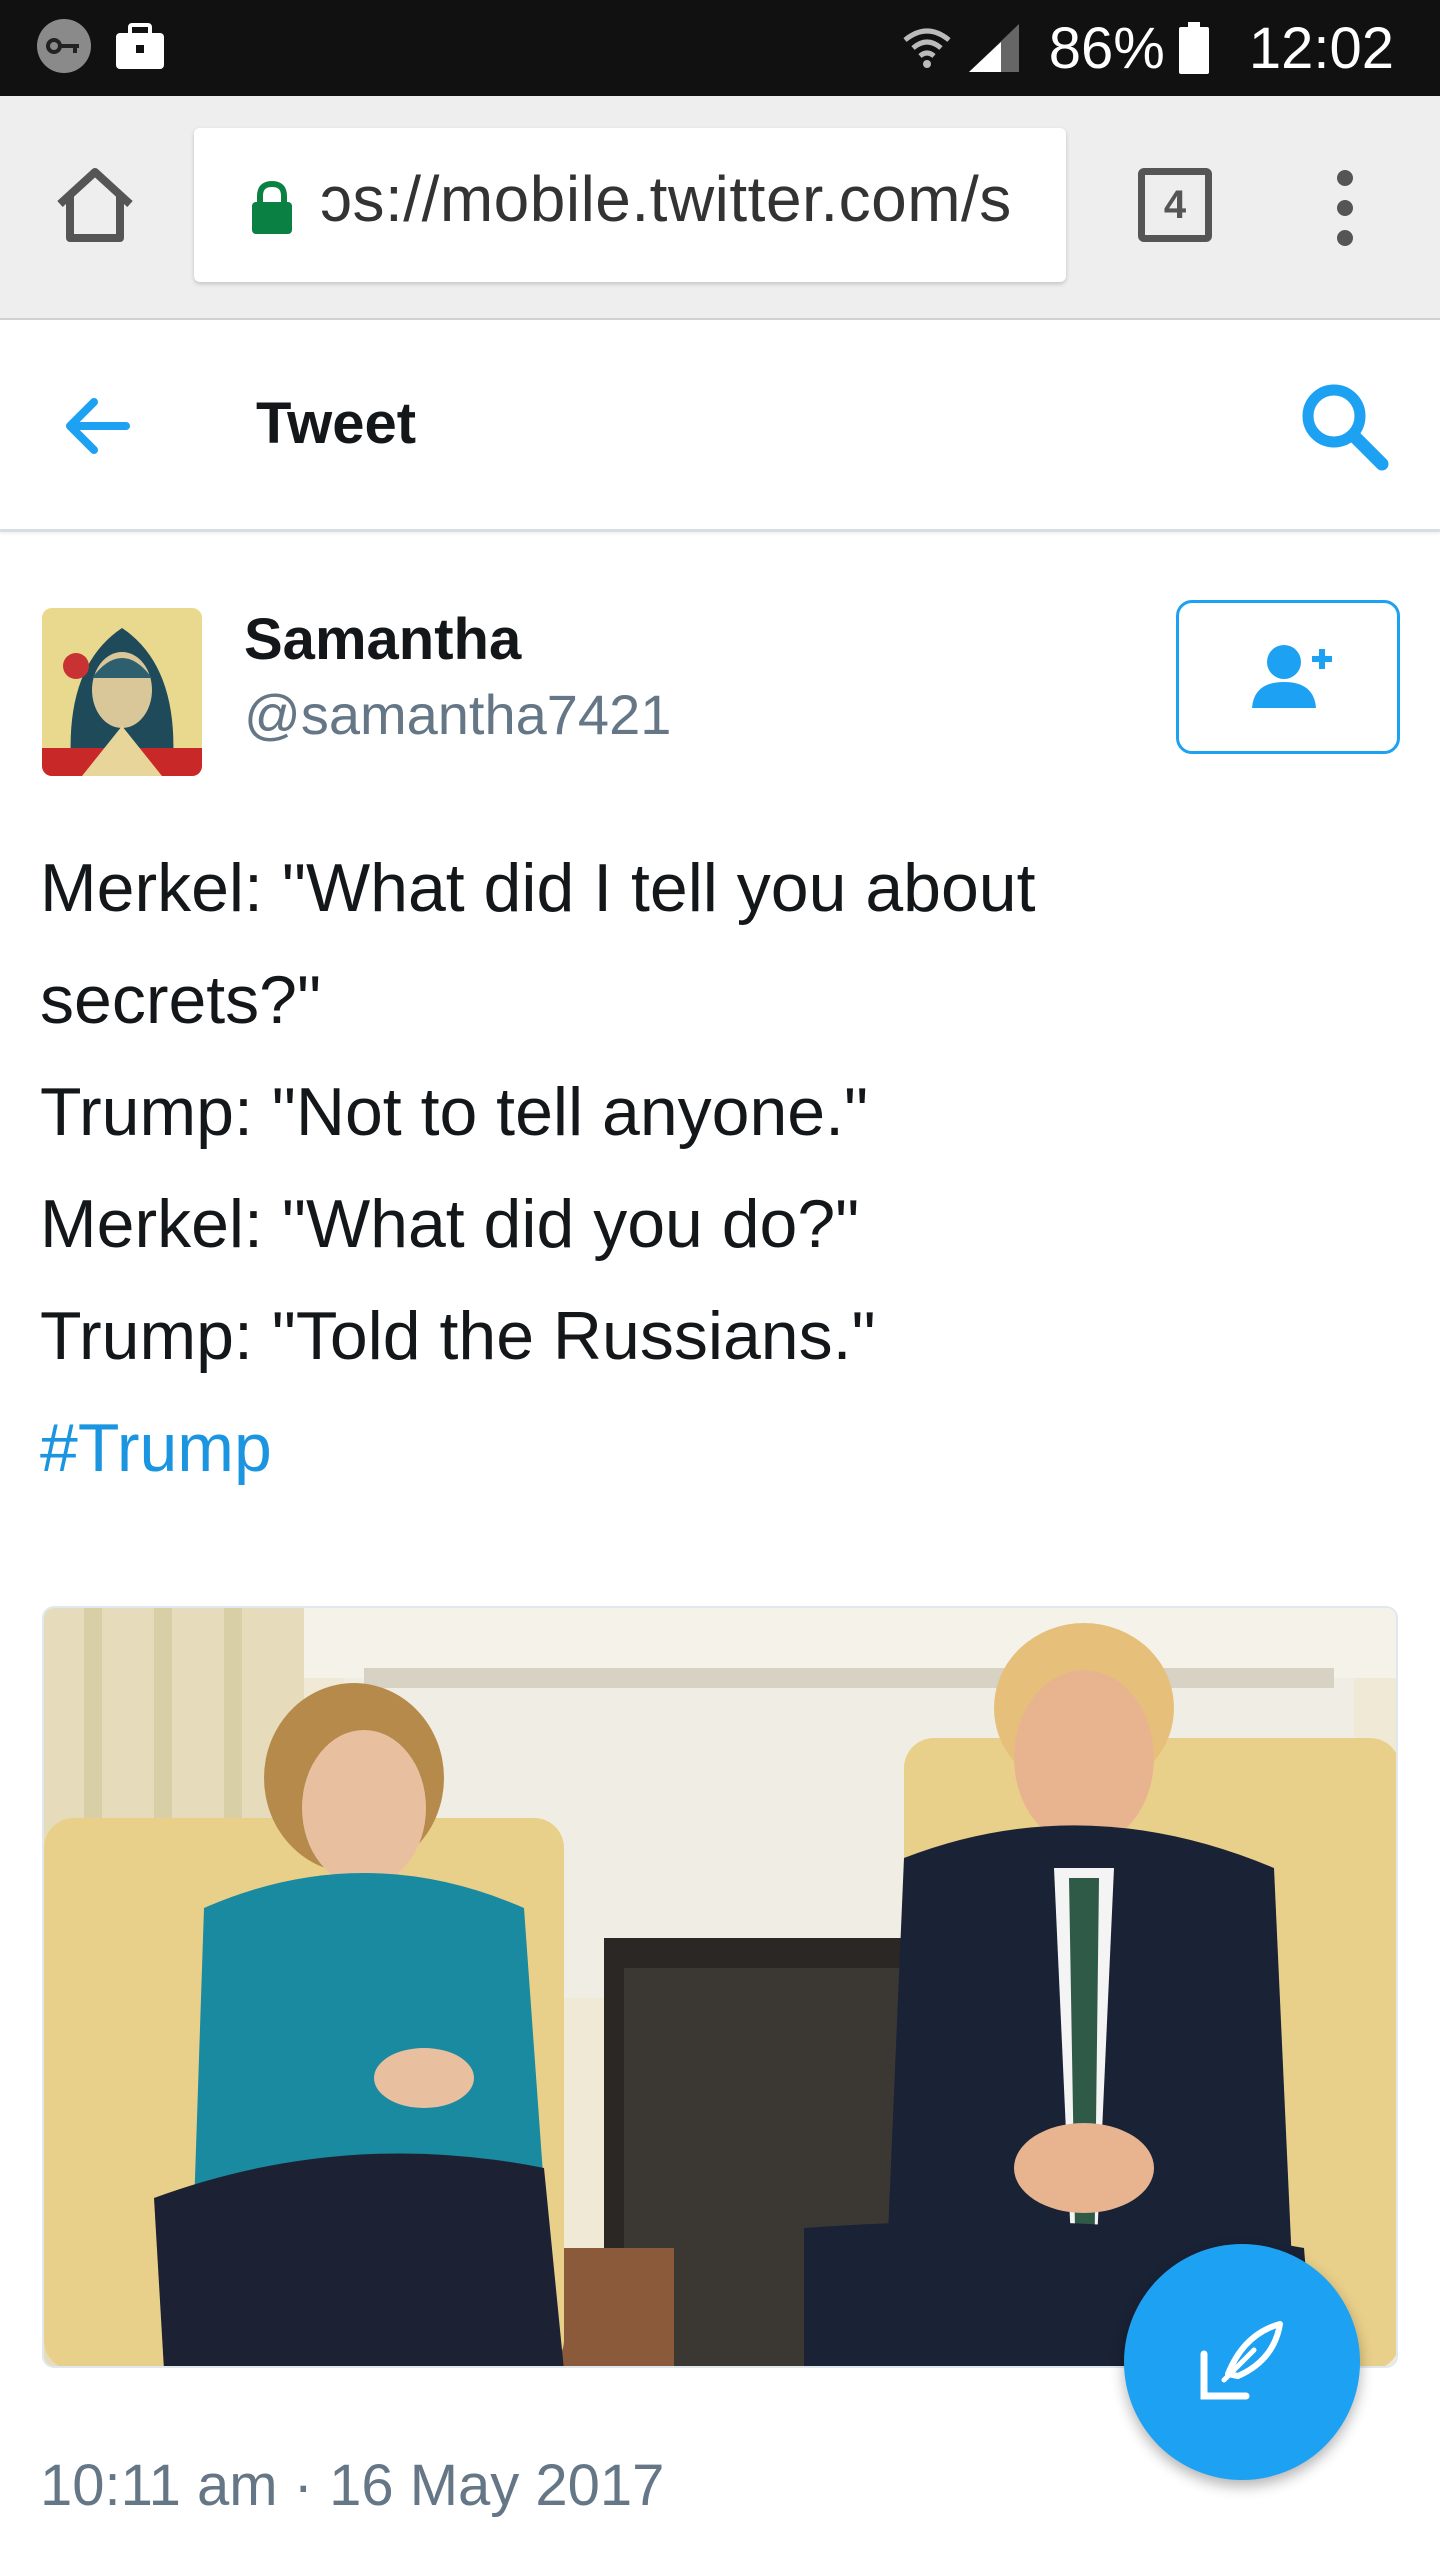 The image size is (1440, 2560). Describe the element at coordinates (336, 423) in the screenshot. I see `page-title: Tweet` at that location.